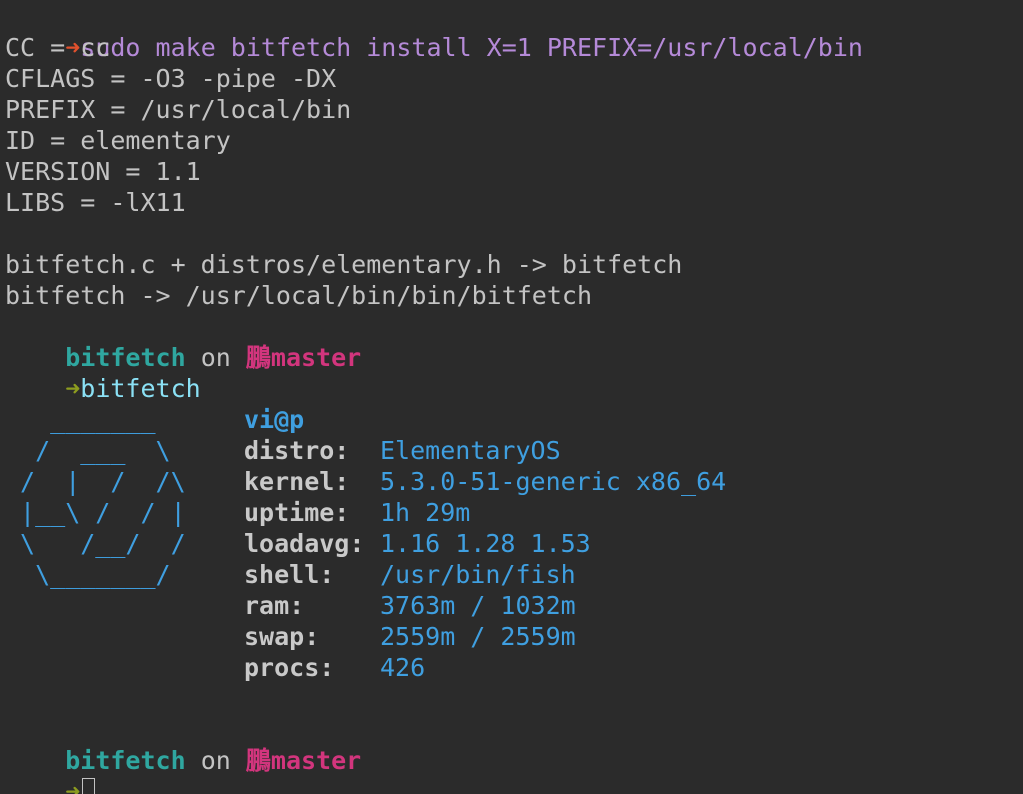  Describe the element at coordinates (88, 450) in the screenshot. I see `logo-line: / ___ \` at that location.